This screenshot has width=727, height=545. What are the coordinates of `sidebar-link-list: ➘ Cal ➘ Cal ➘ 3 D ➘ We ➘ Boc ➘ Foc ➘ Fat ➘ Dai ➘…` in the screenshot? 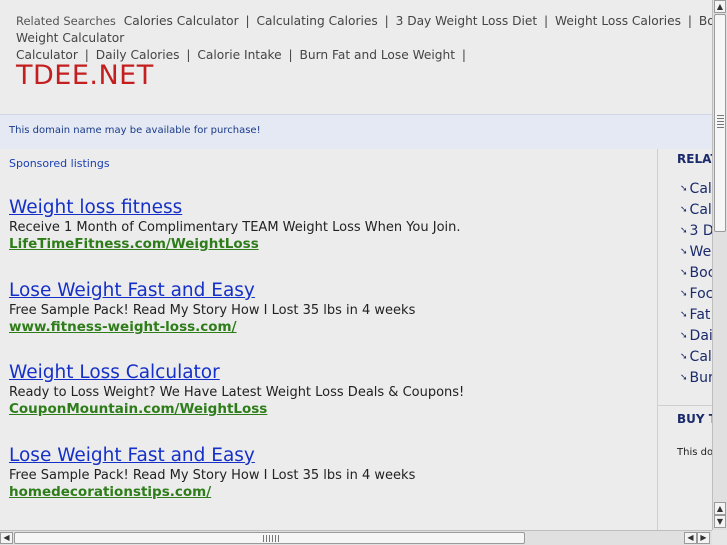 It's located at (696, 284).